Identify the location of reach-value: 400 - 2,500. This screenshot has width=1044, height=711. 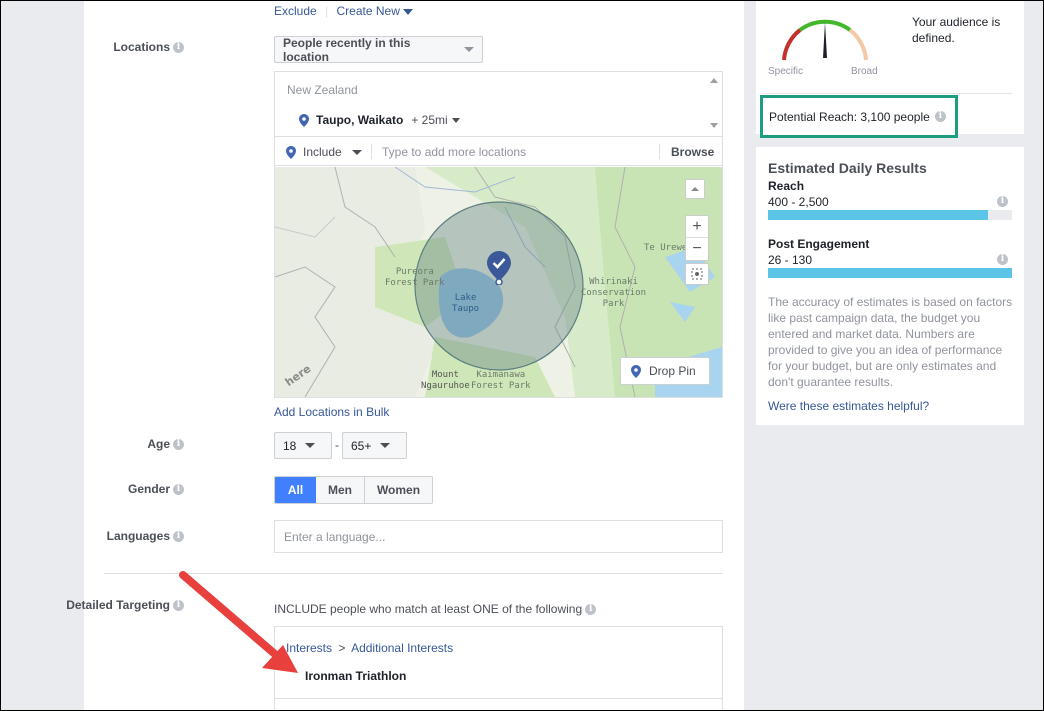
(798, 202).